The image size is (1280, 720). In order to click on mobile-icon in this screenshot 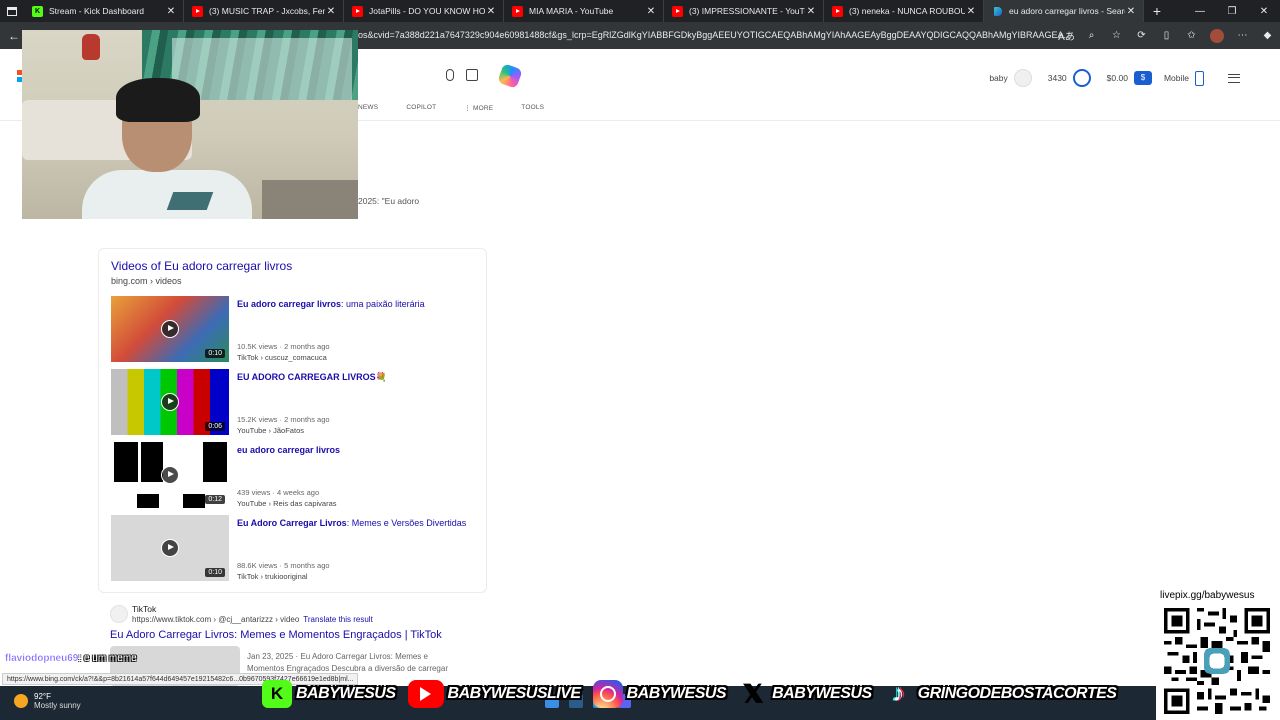, I will do `click(1199, 78)`.